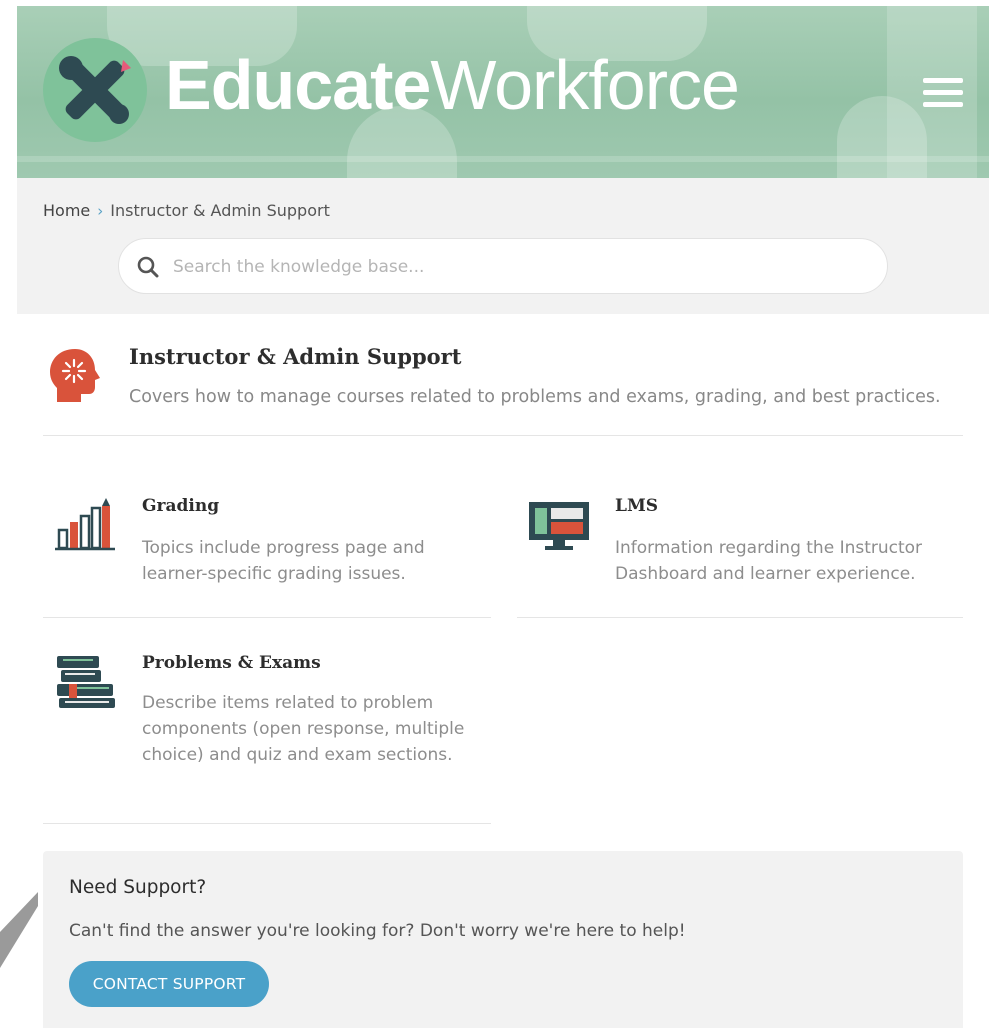 The image size is (994, 1028). I want to click on category-title: Instructor & Admin Support, so click(295, 356).